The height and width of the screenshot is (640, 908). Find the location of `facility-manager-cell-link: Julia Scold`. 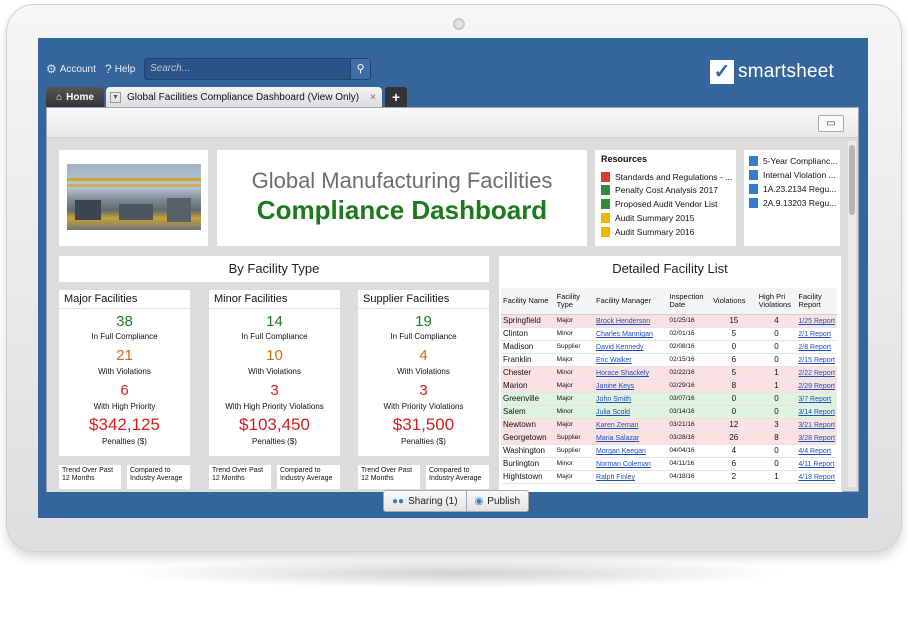

facility-manager-cell-link: Julia Scold is located at coordinates (613, 412).